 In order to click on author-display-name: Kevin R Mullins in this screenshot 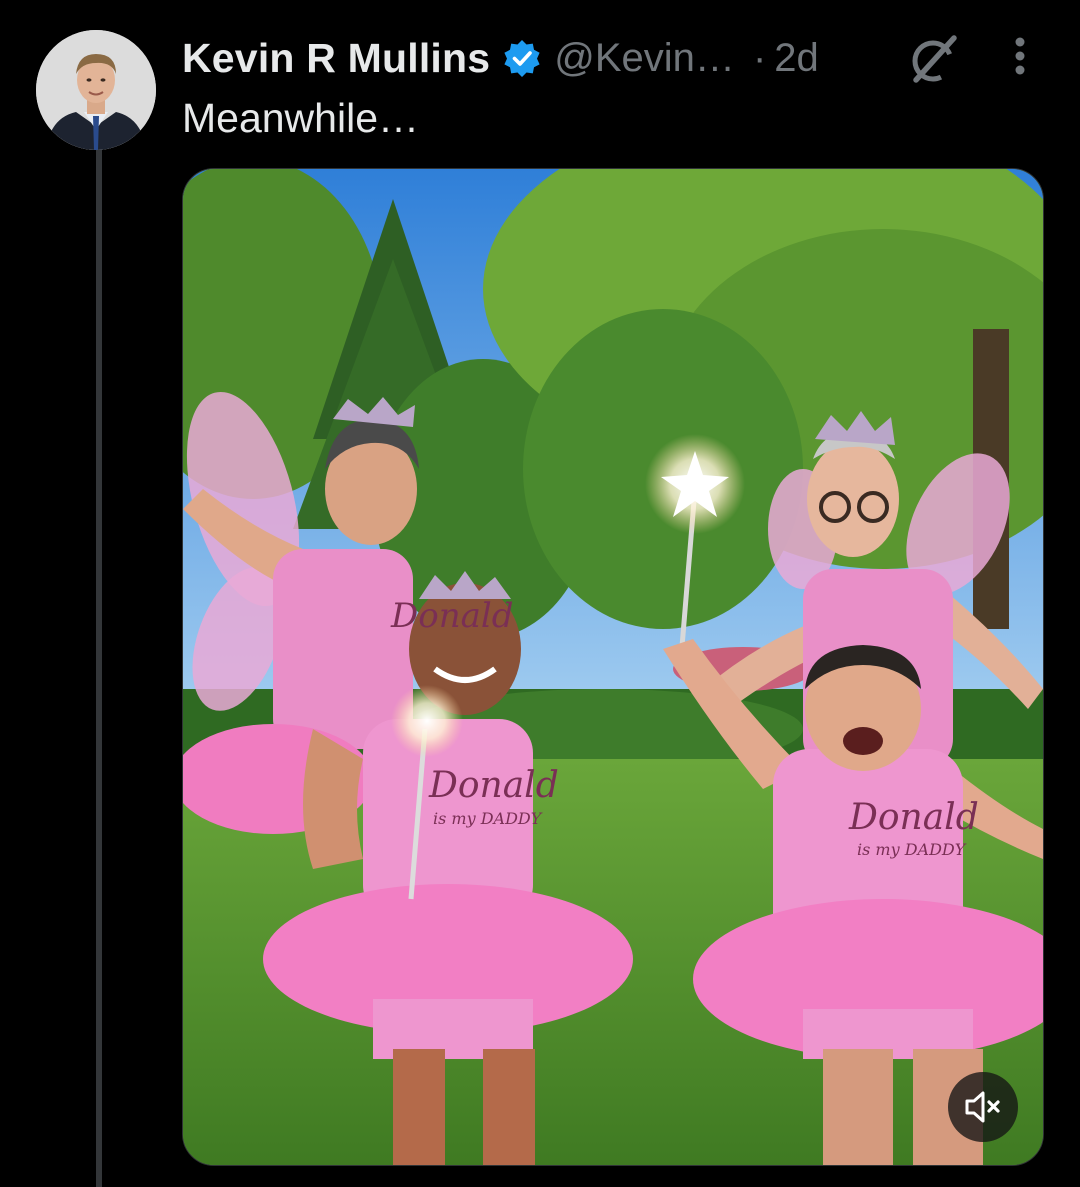, I will do `click(336, 58)`.